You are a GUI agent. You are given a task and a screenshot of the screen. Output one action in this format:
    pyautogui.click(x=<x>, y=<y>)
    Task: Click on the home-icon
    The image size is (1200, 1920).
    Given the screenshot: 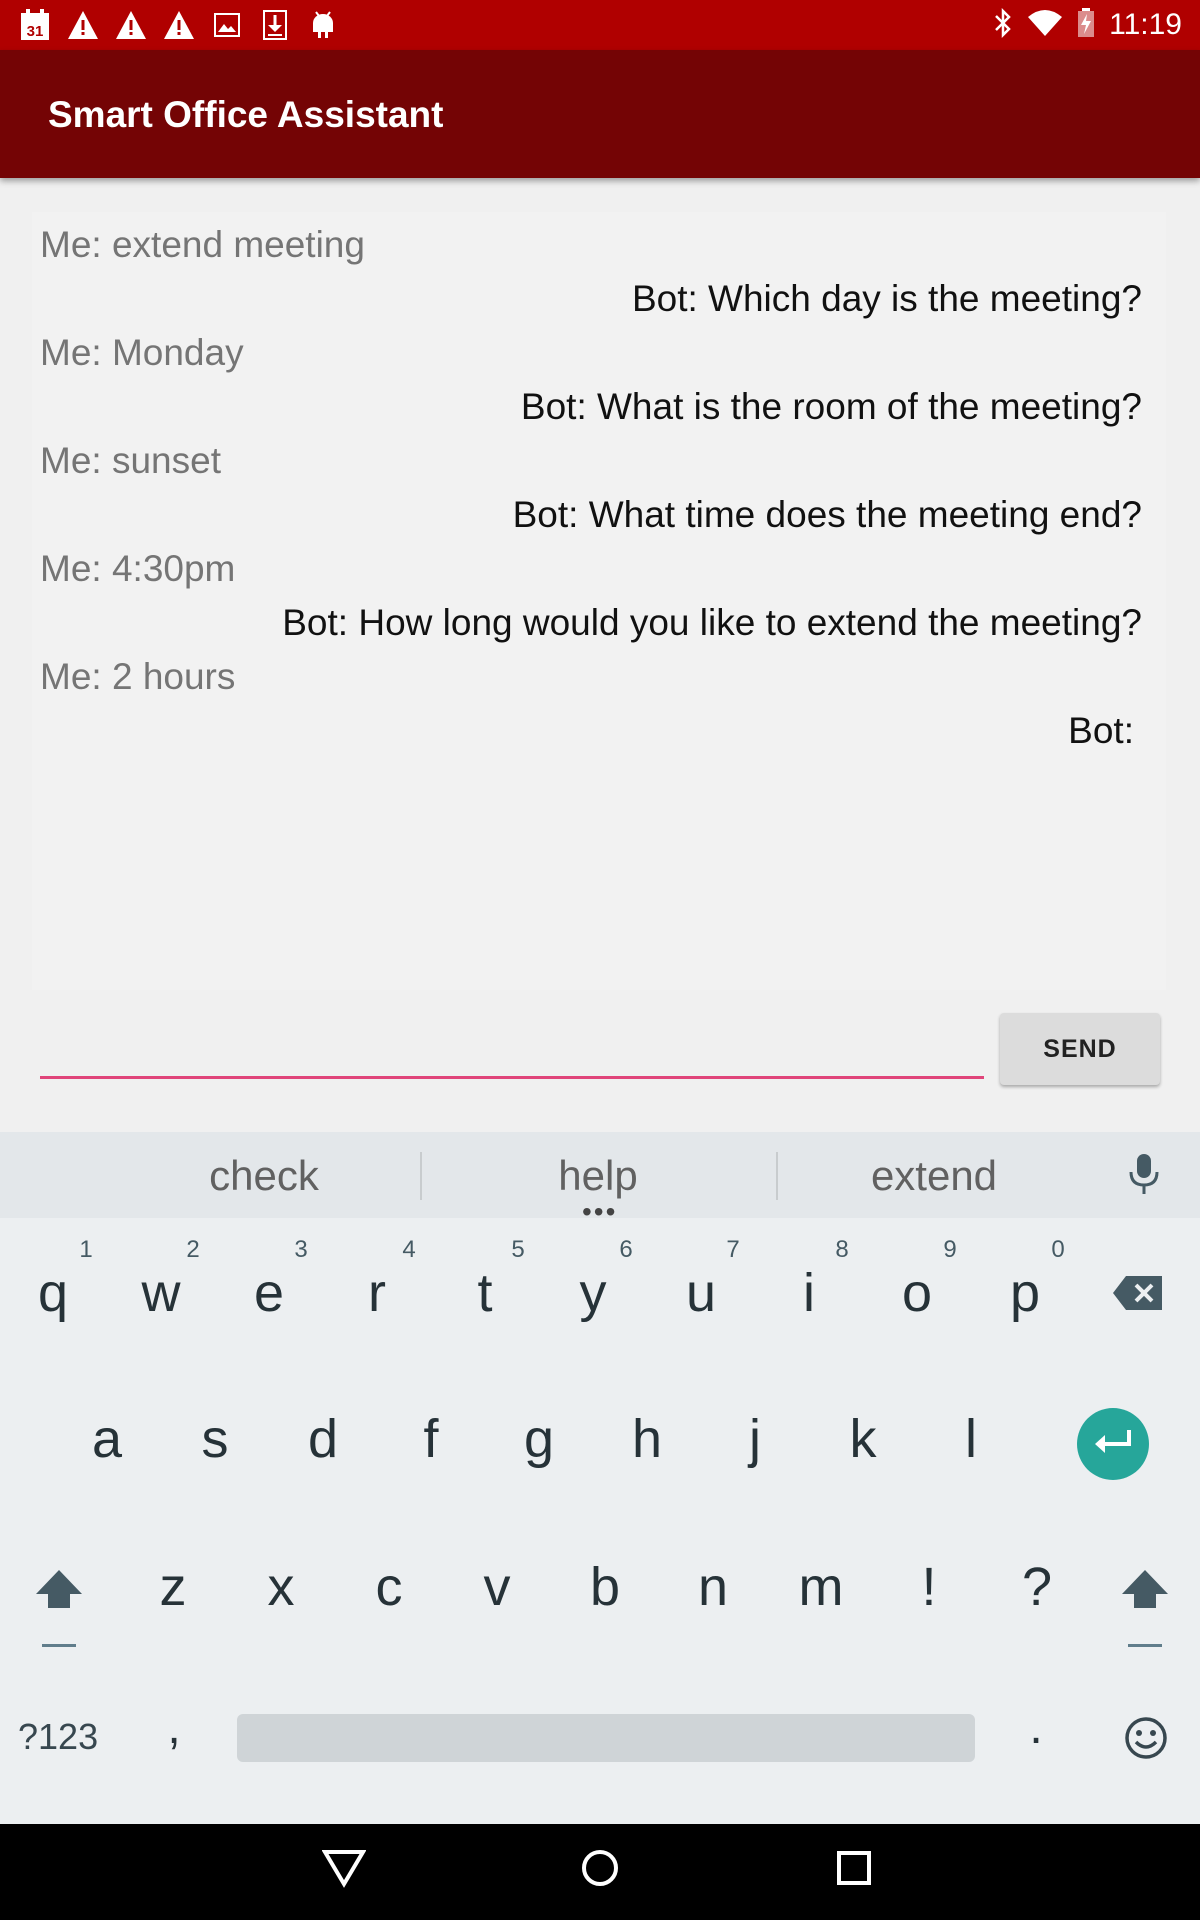 What is the action you would take?
    pyautogui.click(x=600, y=1870)
    